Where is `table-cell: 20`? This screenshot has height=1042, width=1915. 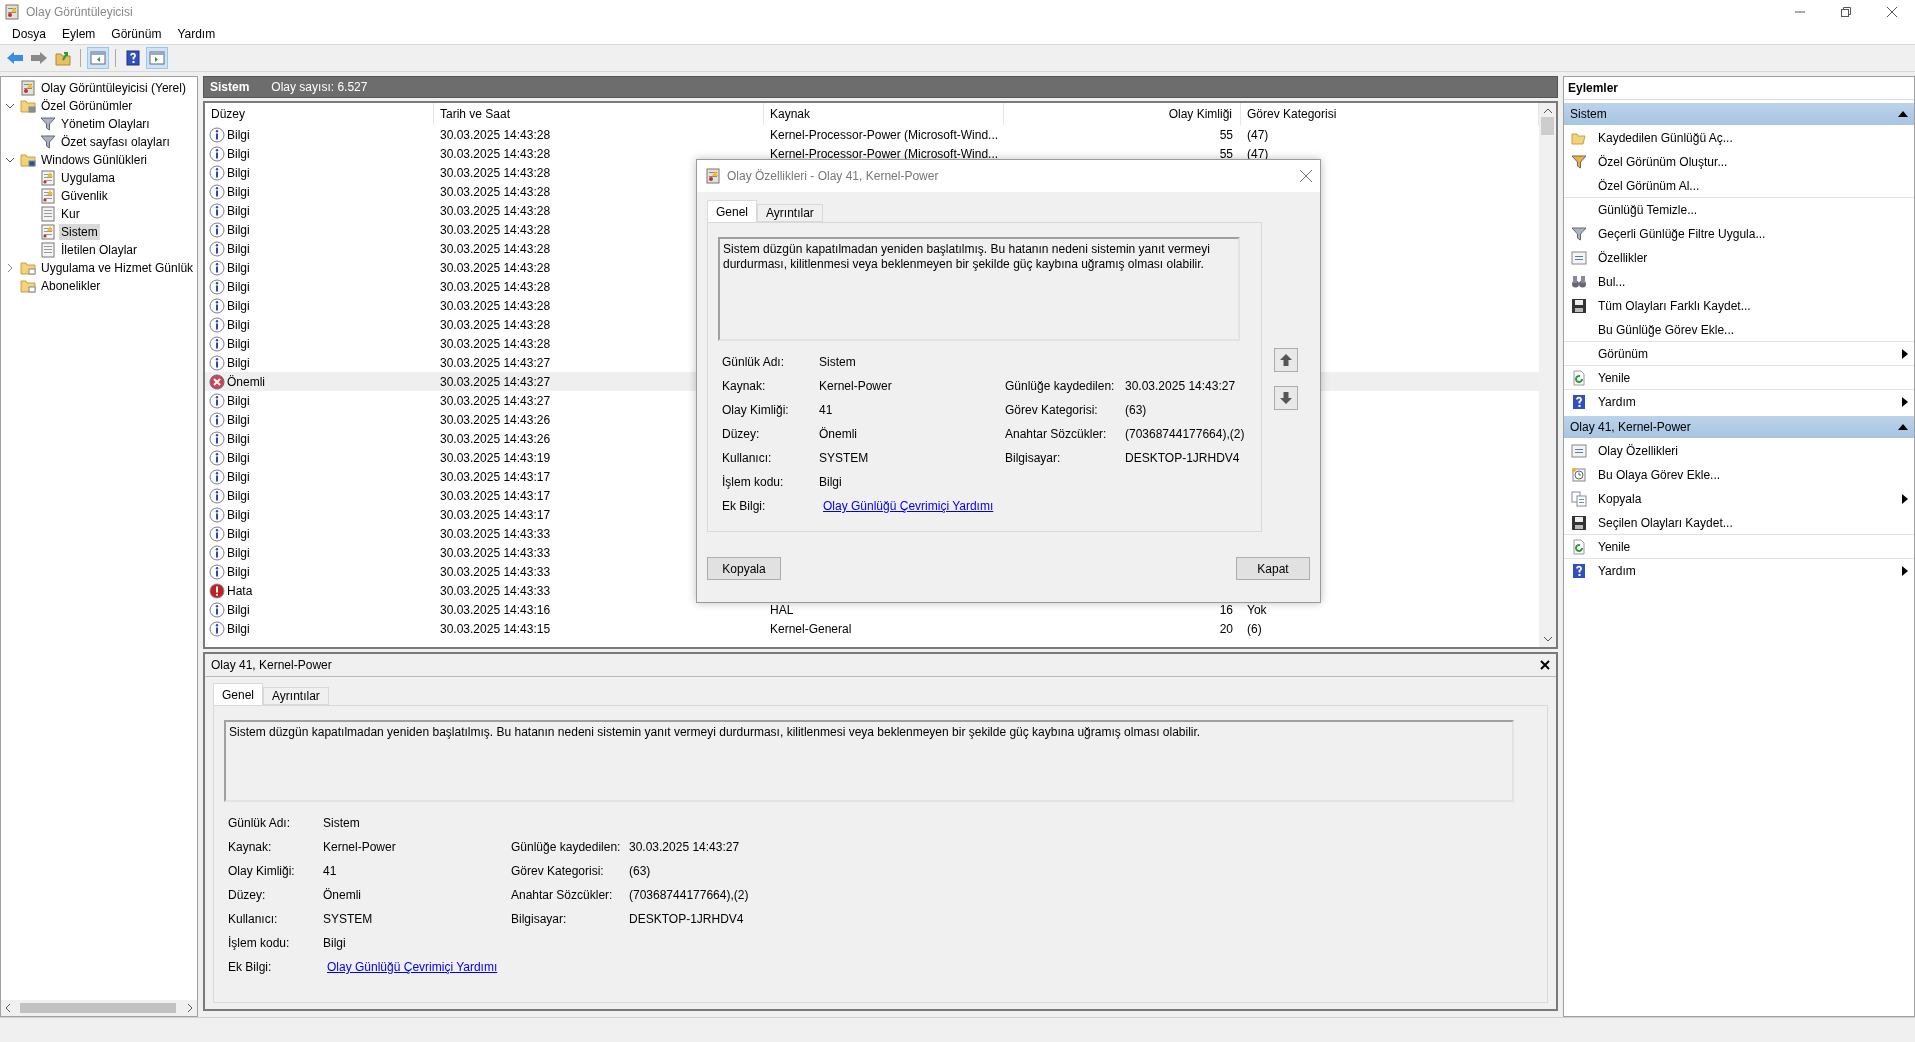
table-cell: 20 is located at coordinates (1226, 628).